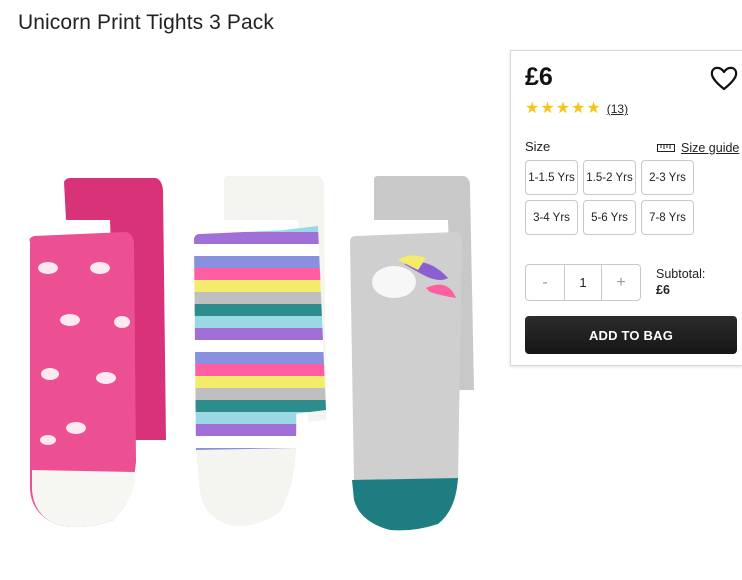 The height and width of the screenshot is (580, 742). What do you see at coordinates (621, 282) in the screenshot?
I see `increase-quantity-button: +` at bounding box center [621, 282].